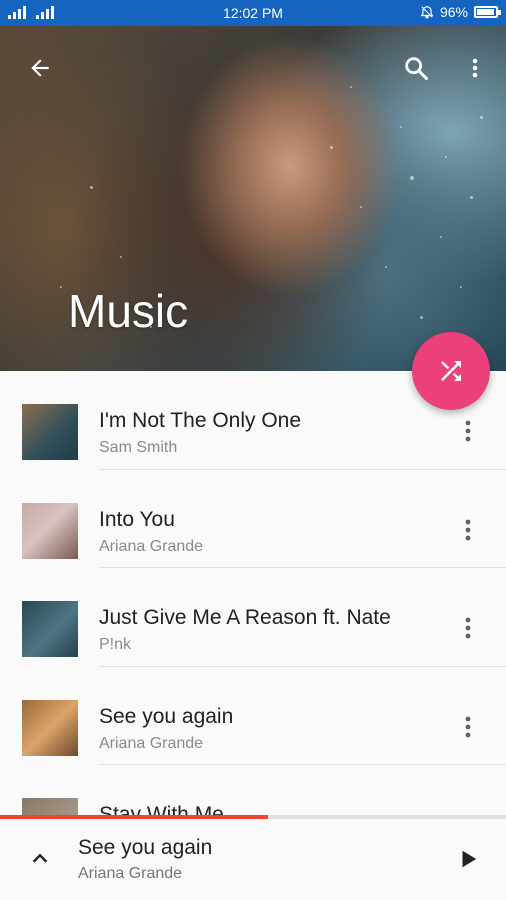  What do you see at coordinates (145, 847) in the screenshot?
I see `now-playing-title: See you again` at bounding box center [145, 847].